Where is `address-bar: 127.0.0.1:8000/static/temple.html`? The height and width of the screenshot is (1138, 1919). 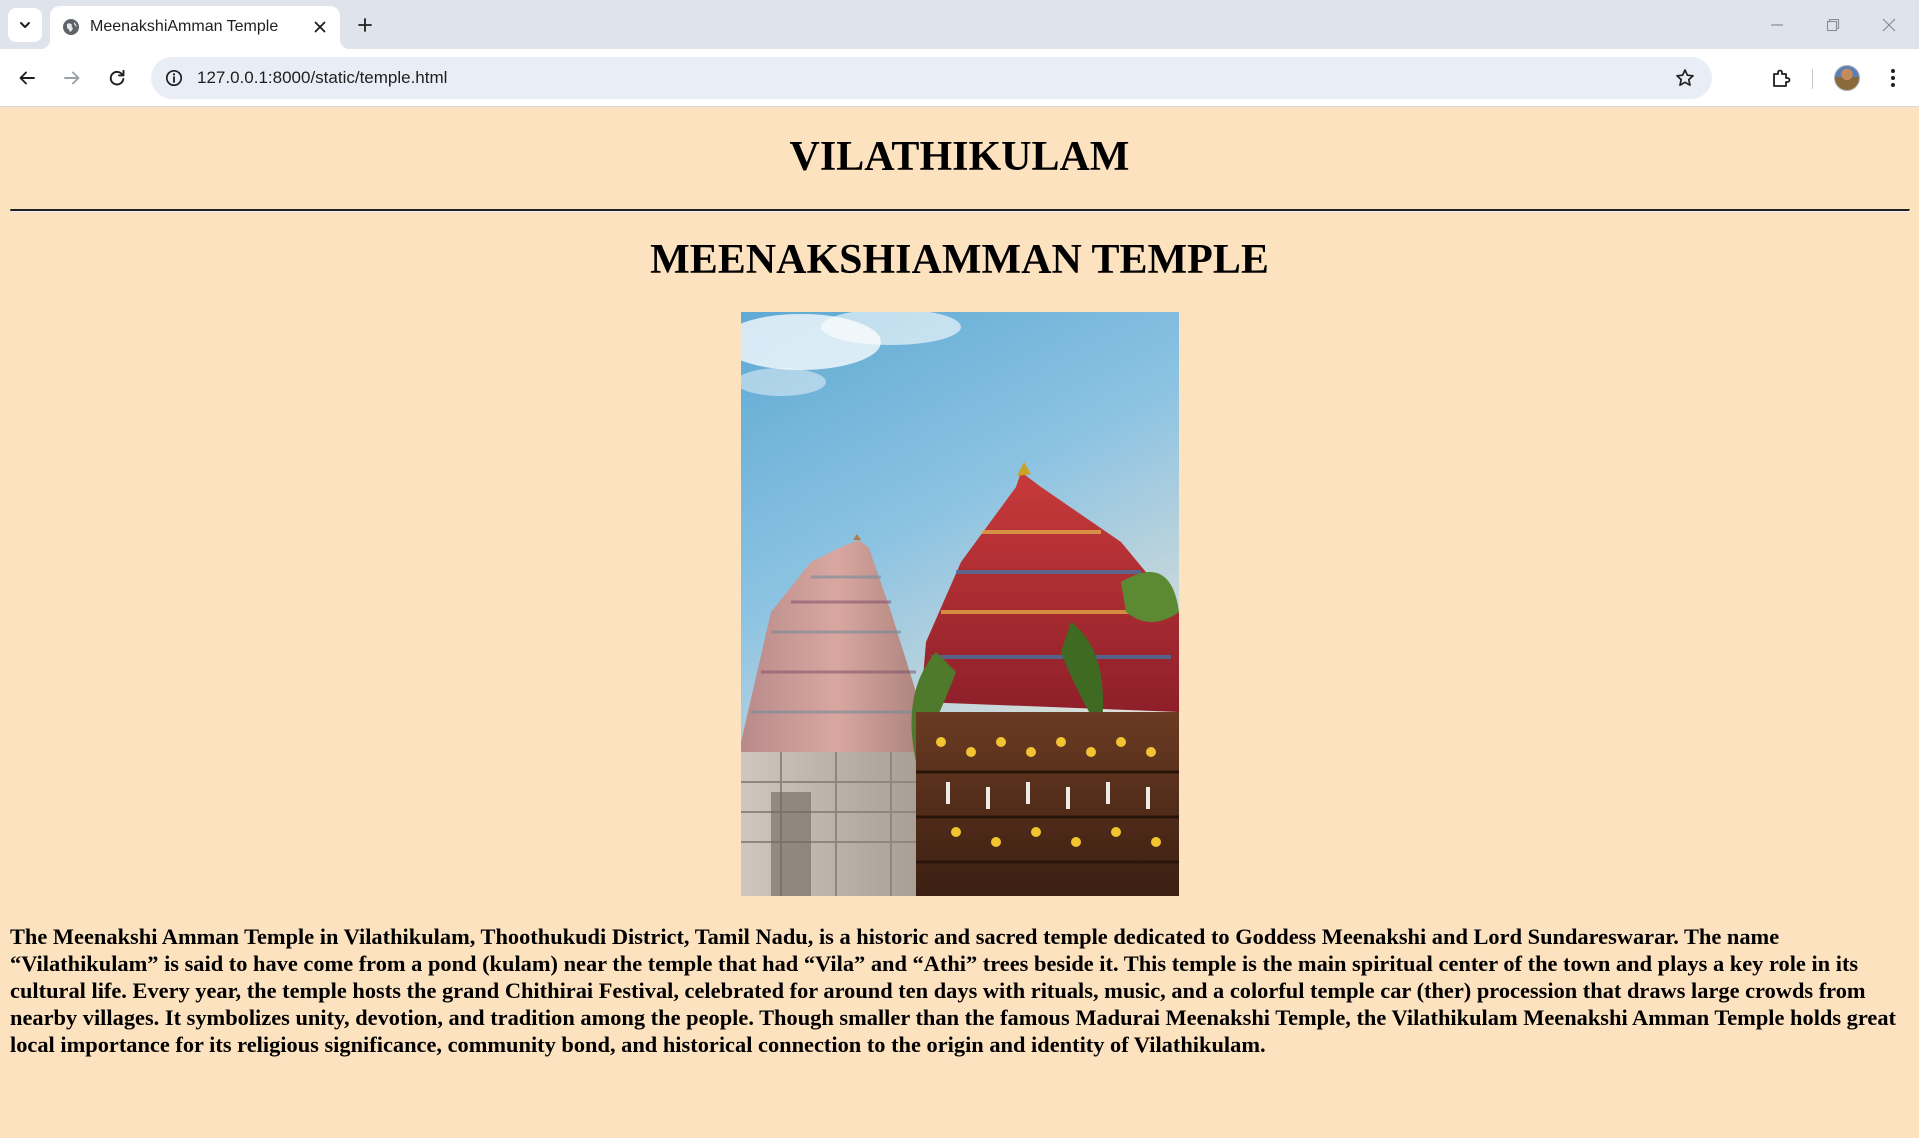
address-bar: 127.0.0.1:8000/static/temple.html is located at coordinates (931, 78).